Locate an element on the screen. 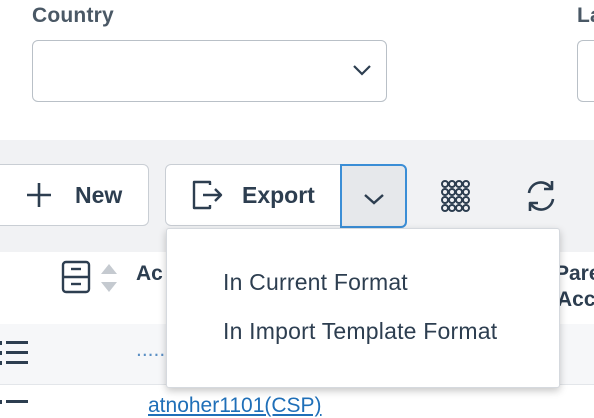 The width and height of the screenshot is (594, 418). country-label: Country is located at coordinates (73, 15).